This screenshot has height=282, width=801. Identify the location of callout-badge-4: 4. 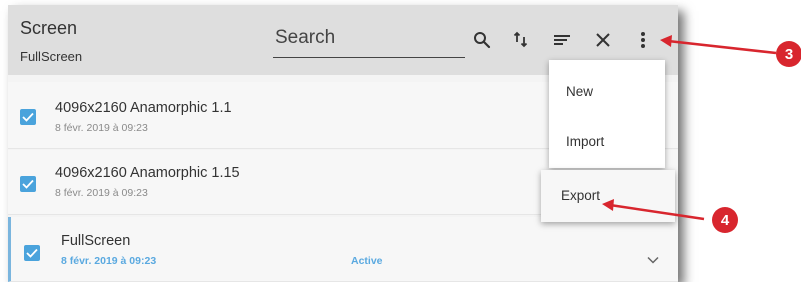
(725, 220).